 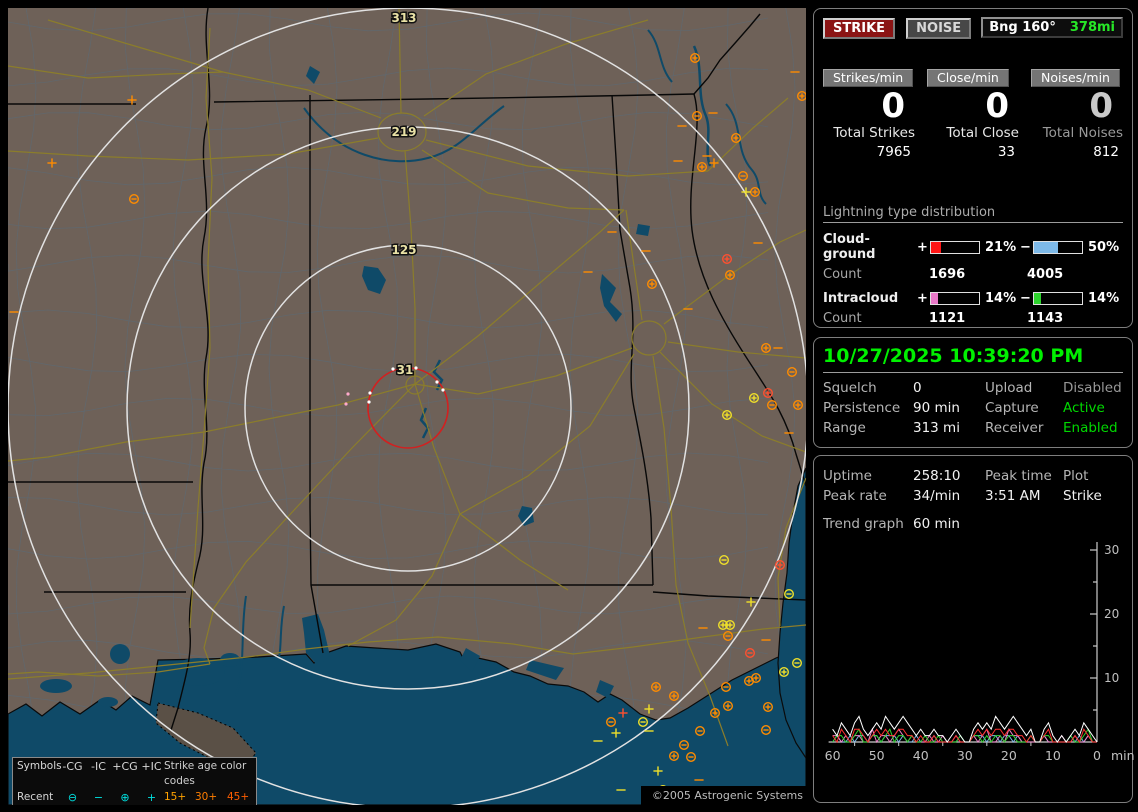 I want to click on legend-header-pos-cg: +CG, so click(x=125, y=766).